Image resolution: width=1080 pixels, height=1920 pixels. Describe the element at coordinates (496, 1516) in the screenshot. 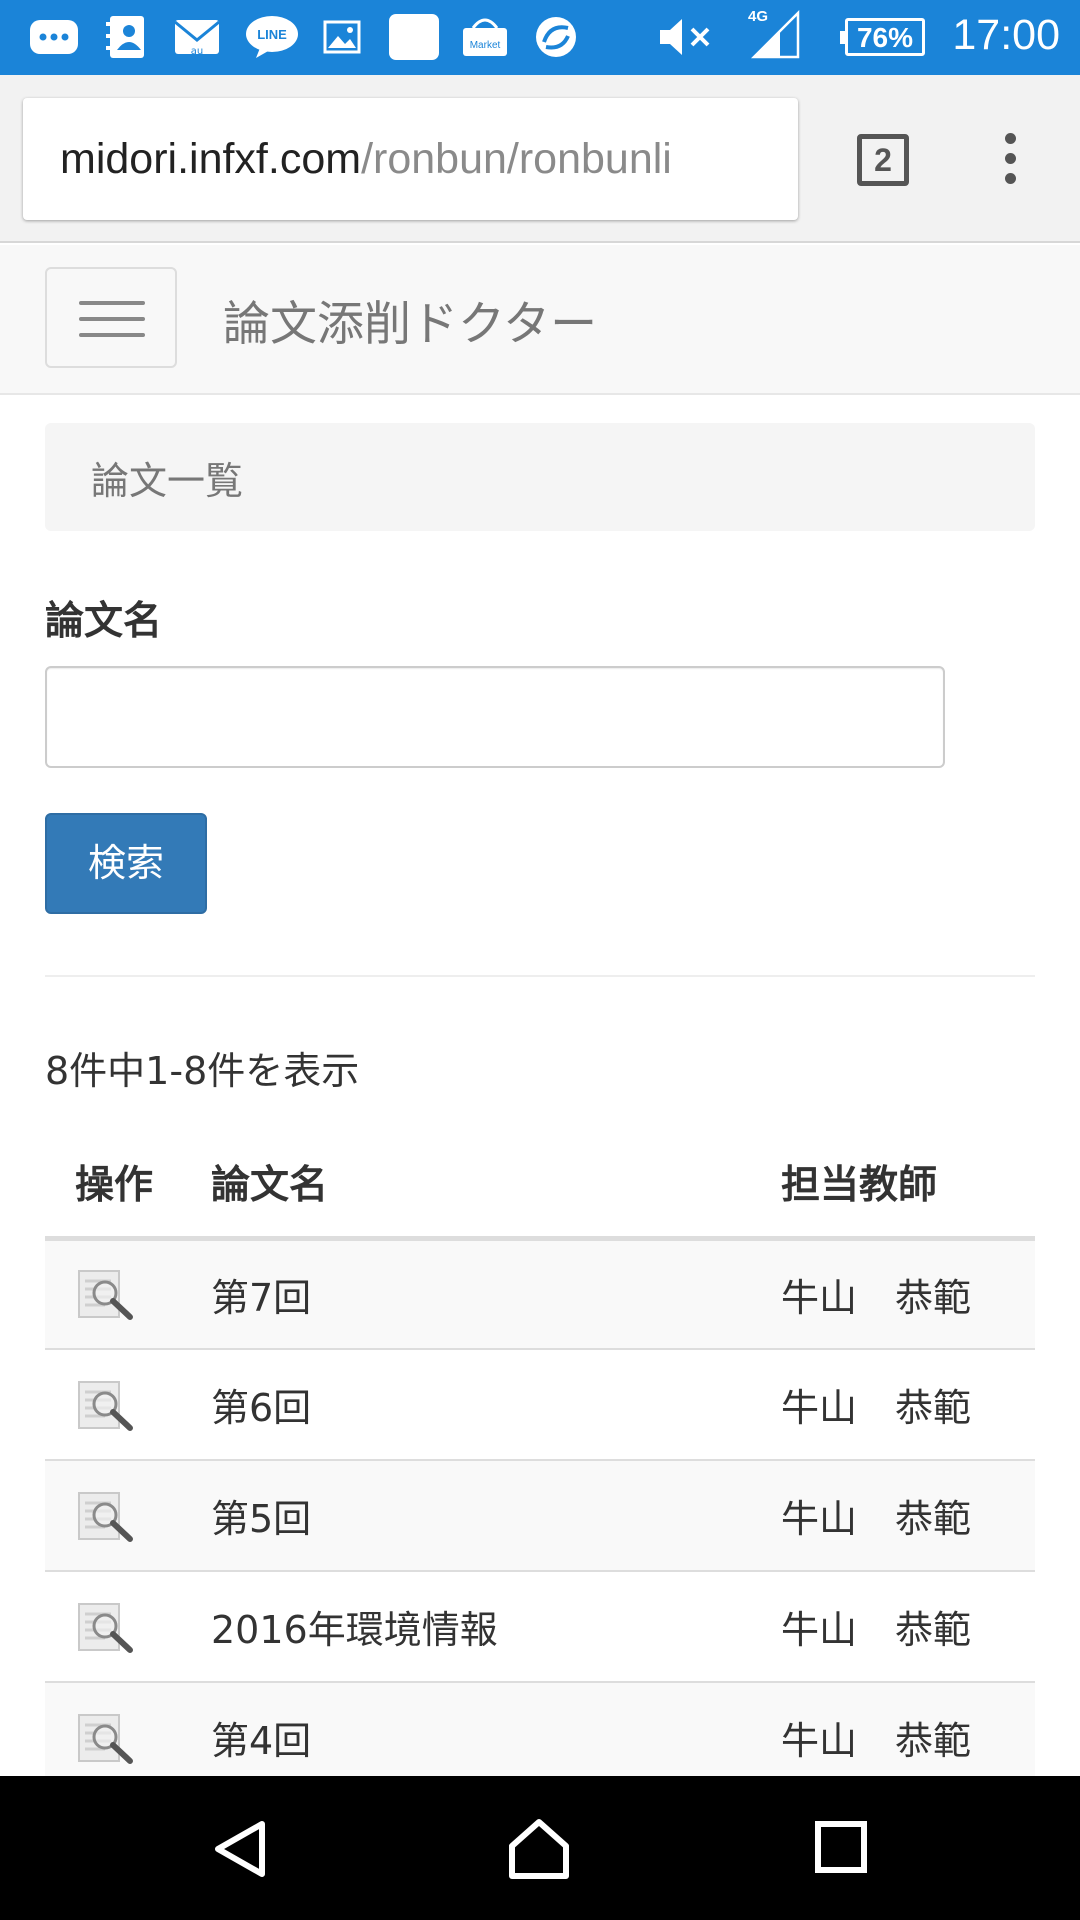

I see `paper-title: 第5回` at that location.